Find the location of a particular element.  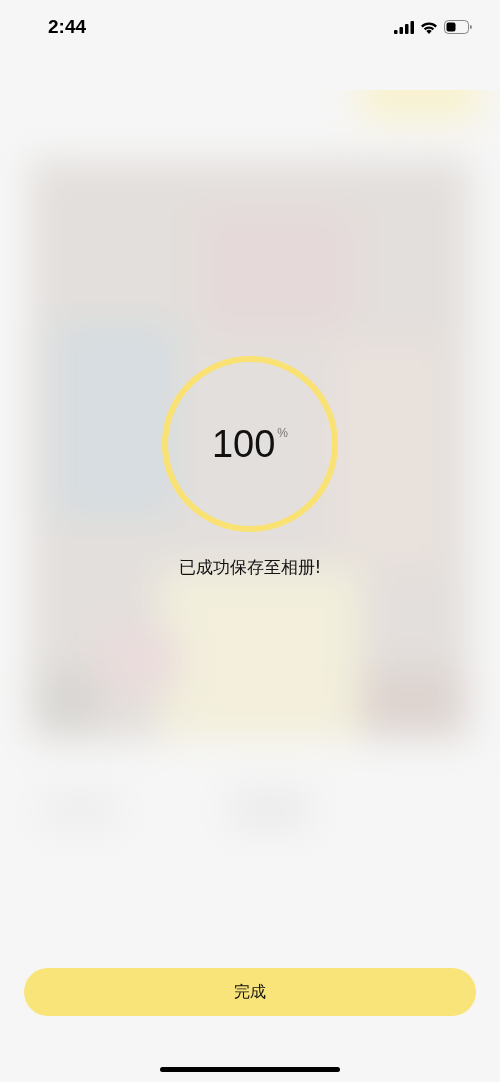

signal-icon is located at coordinates (404, 27).